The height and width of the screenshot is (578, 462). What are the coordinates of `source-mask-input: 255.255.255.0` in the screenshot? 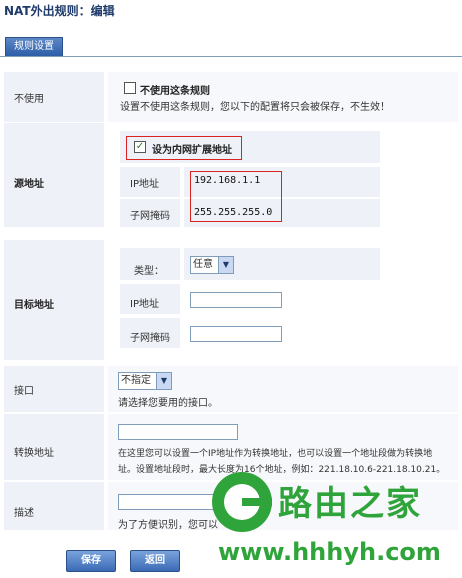 It's located at (233, 212).